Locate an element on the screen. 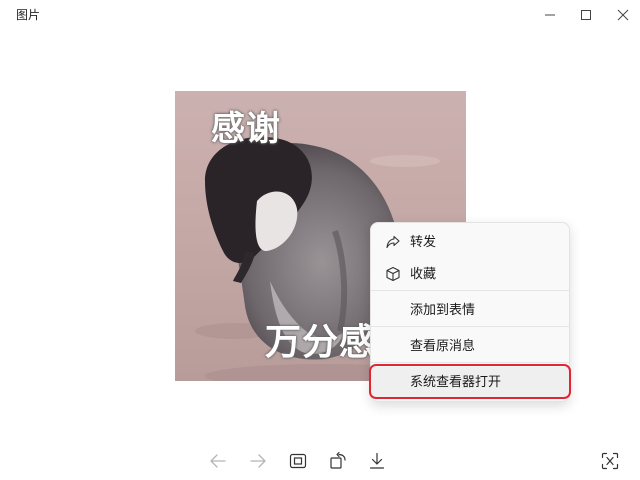  menu-item-label: 转发 is located at coordinates (423, 242).